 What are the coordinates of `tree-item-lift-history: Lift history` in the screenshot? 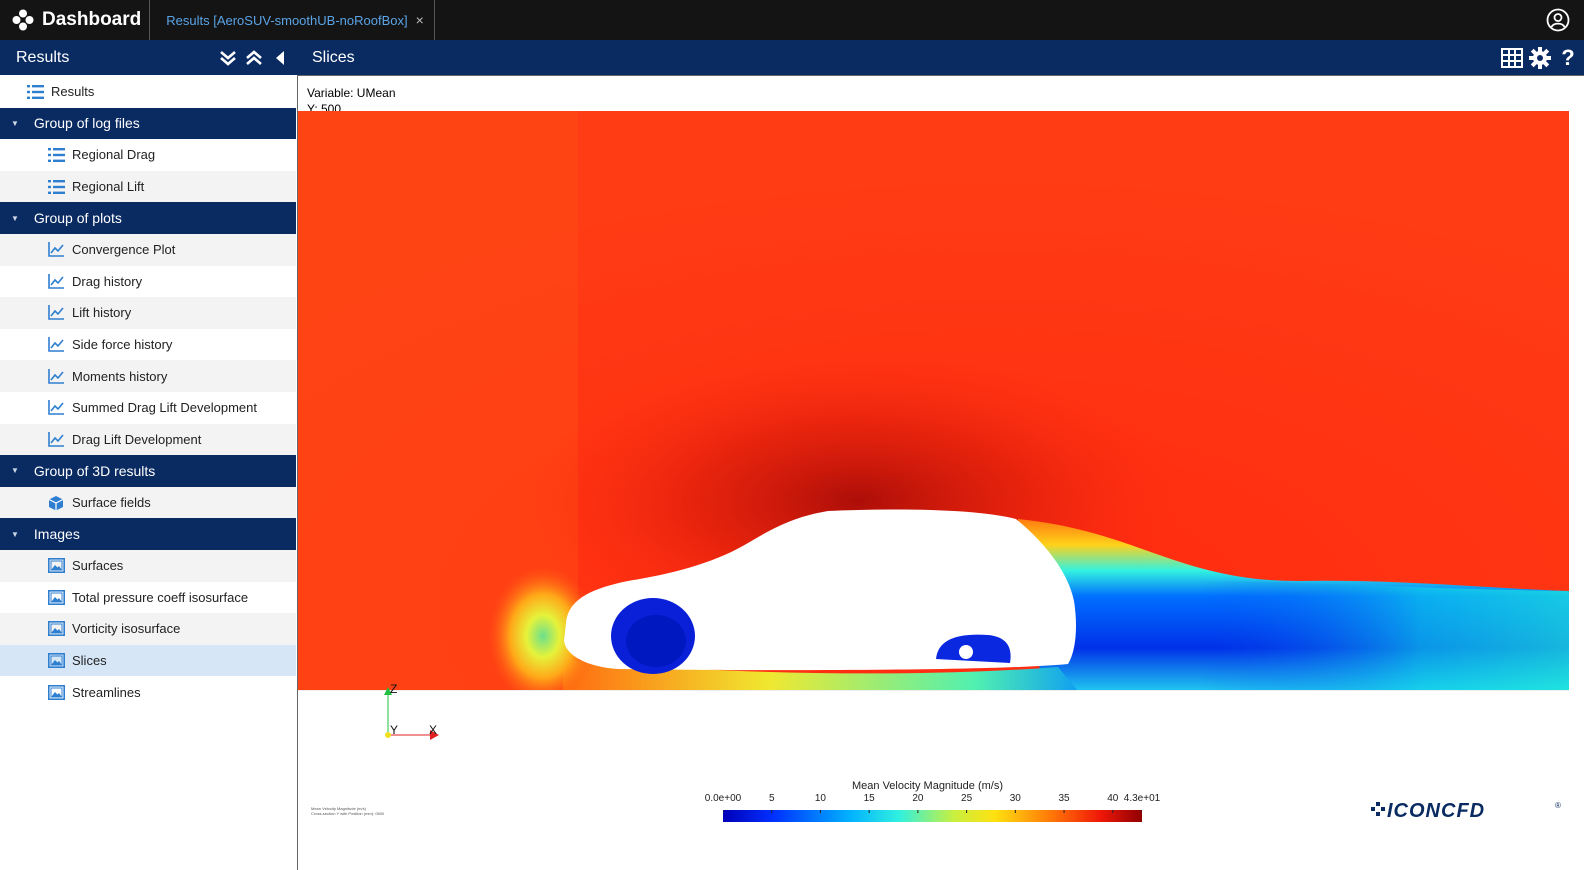 It's located at (148, 313).